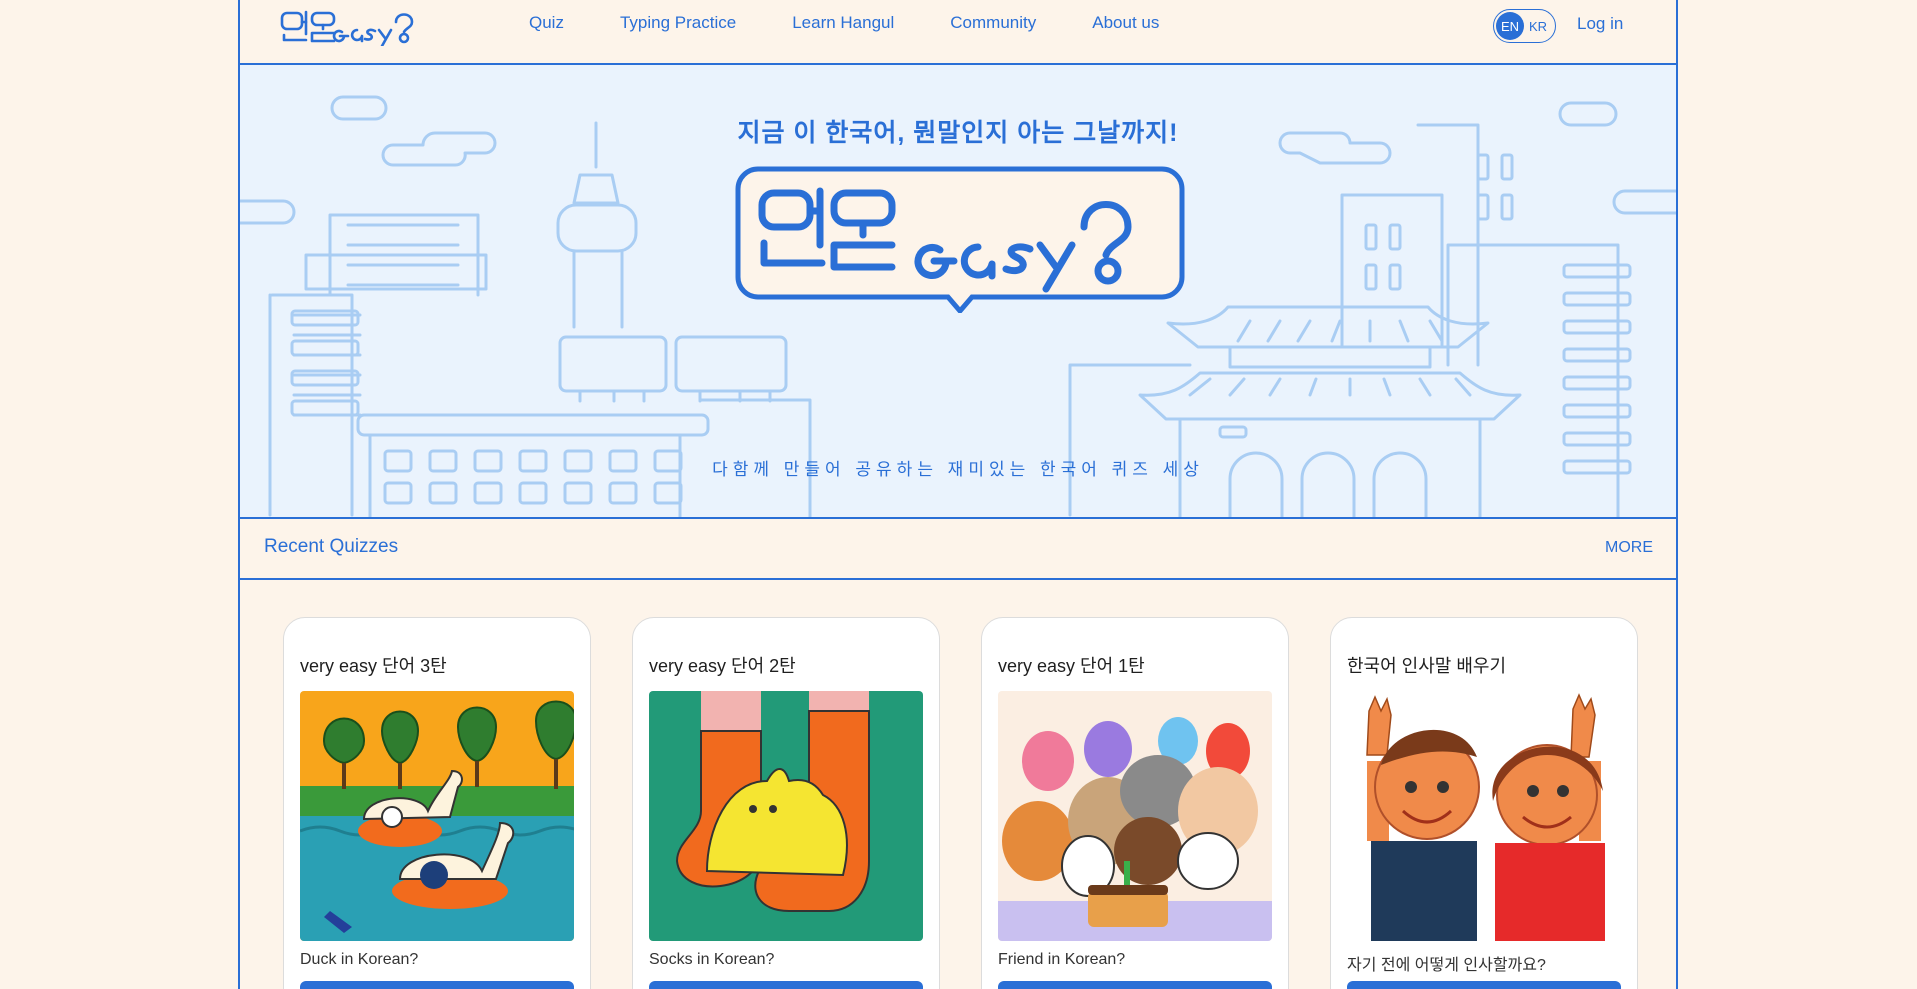 This screenshot has height=989, width=1917. Describe the element at coordinates (1071, 666) in the screenshot. I see `quiz-card-title: very easy 단어 1탄` at that location.